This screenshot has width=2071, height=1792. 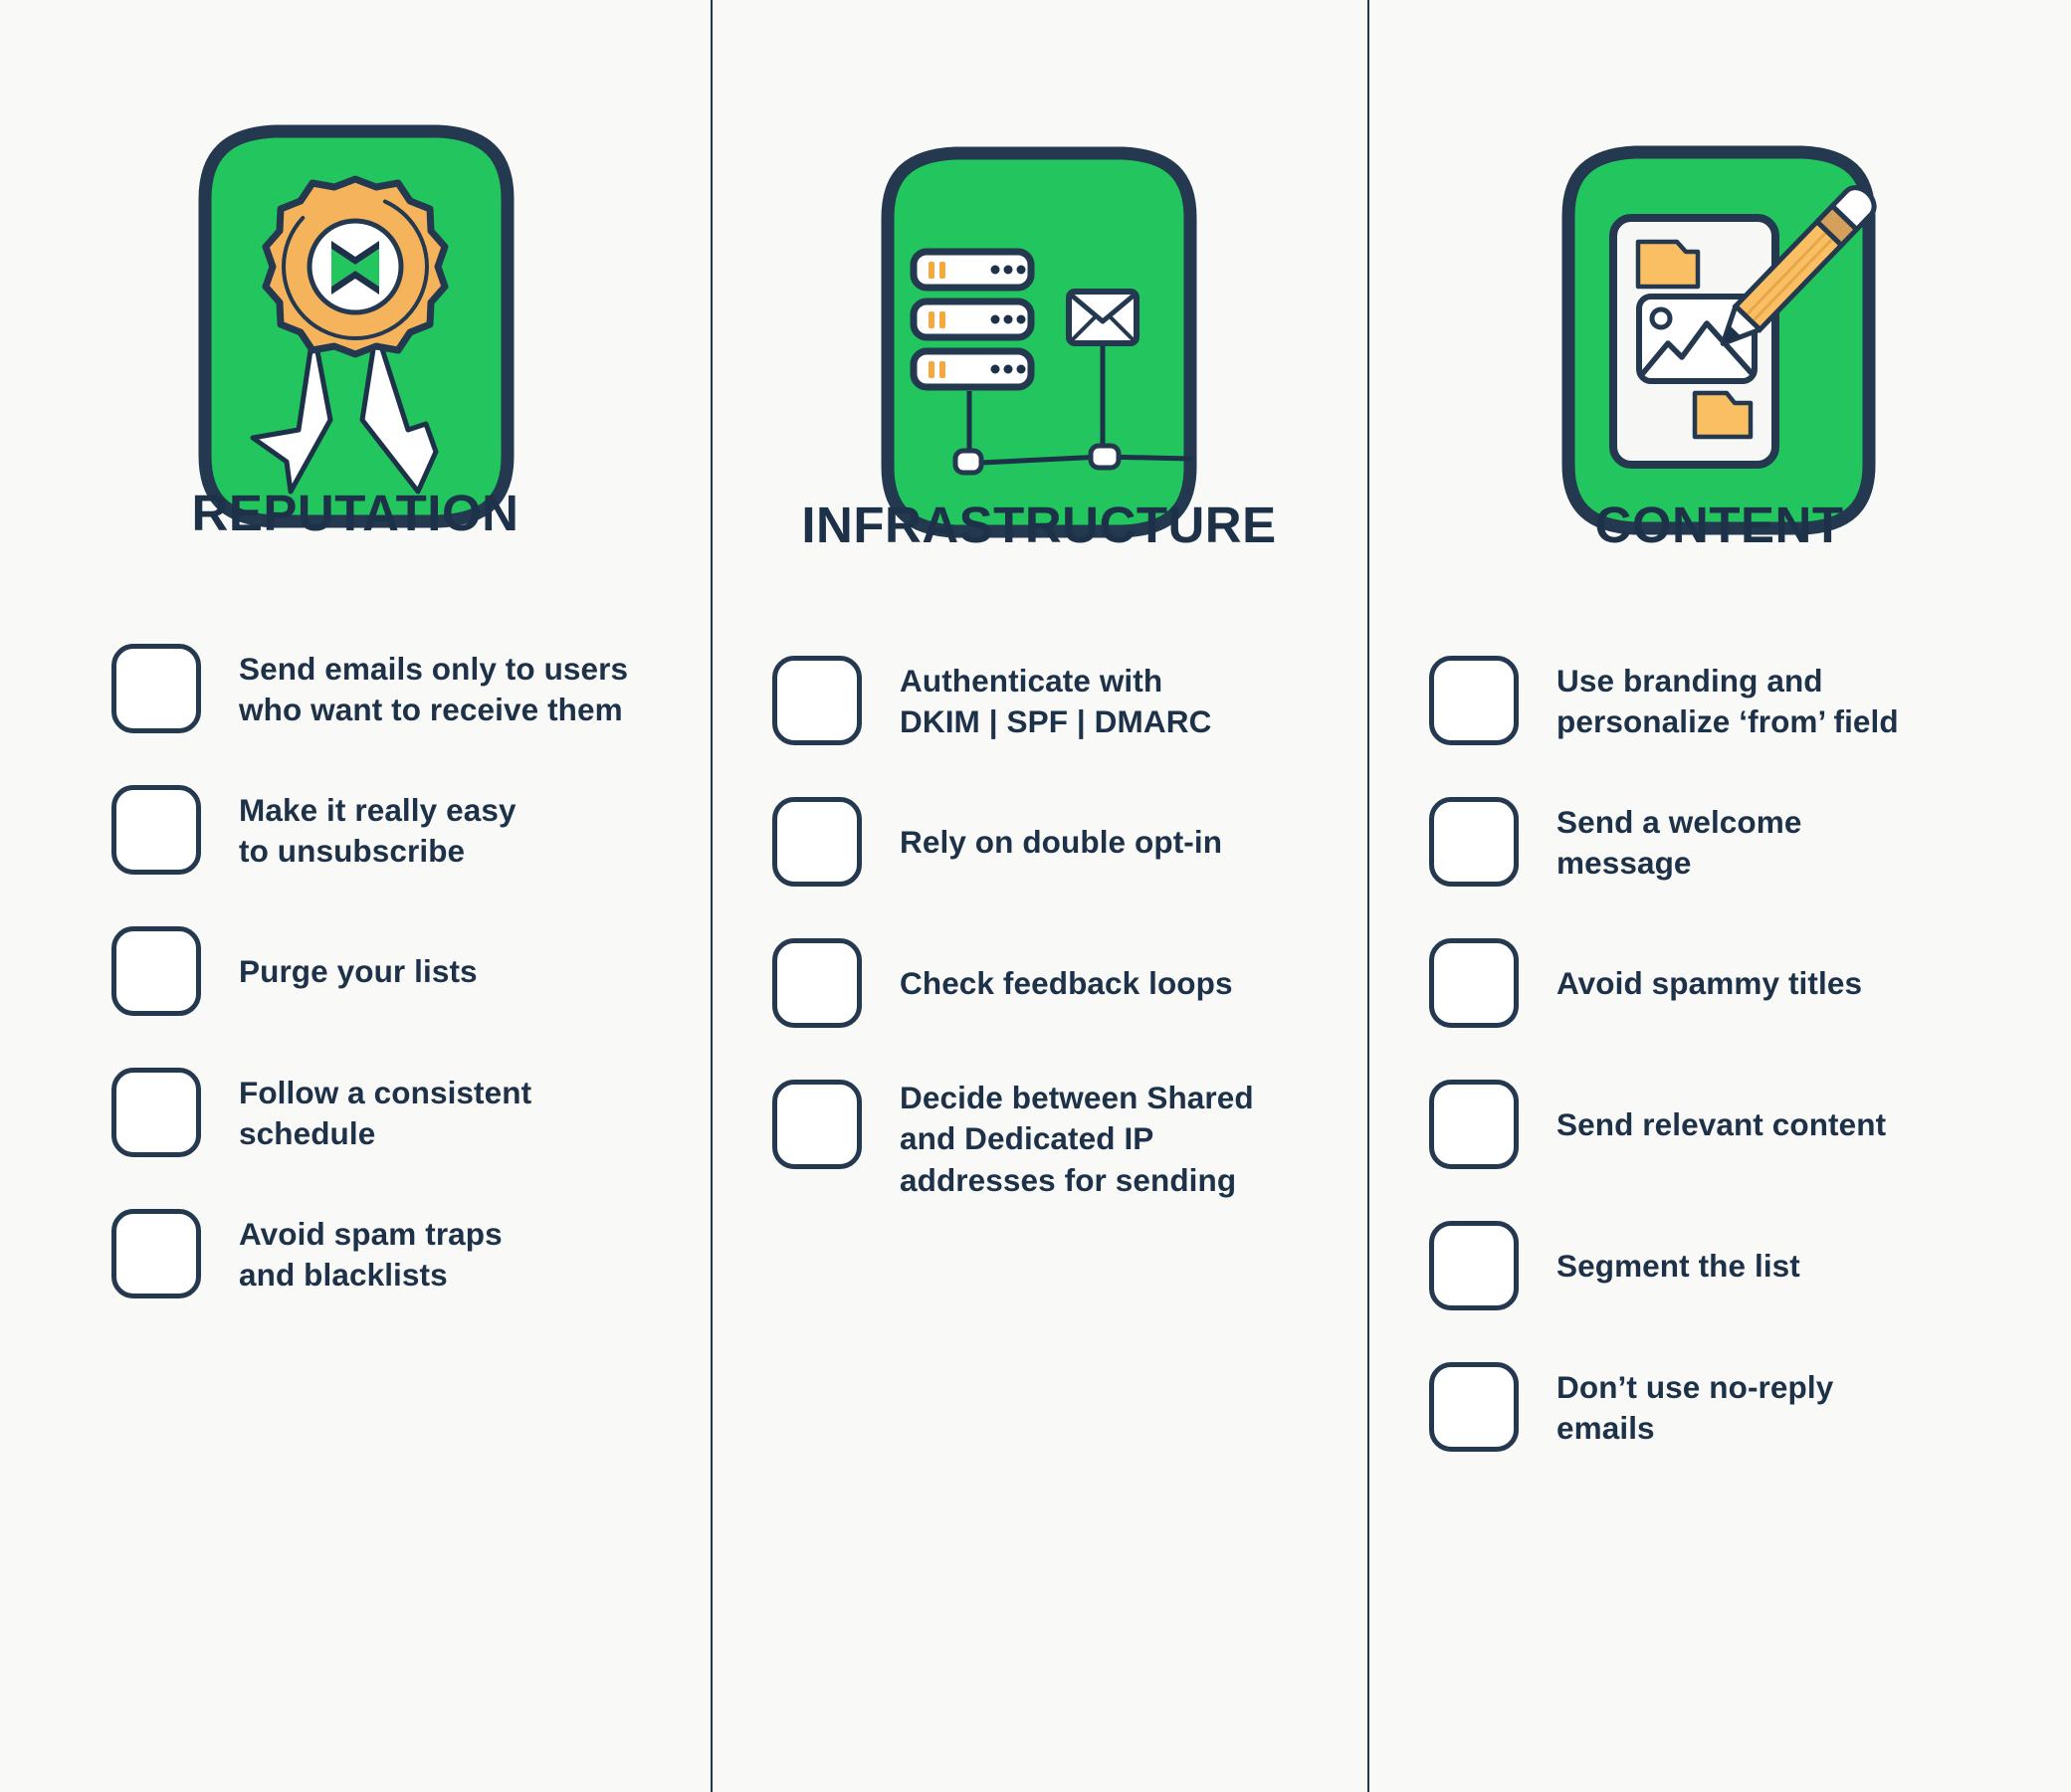 What do you see at coordinates (356, 326) in the screenshot?
I see `award-ribbon-badge-icon` at bounding box center [356, 326].